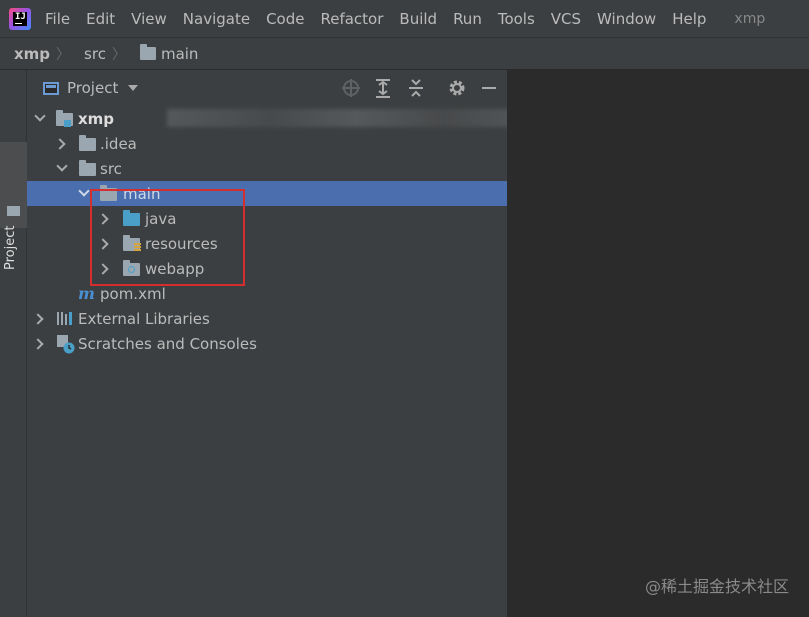 This screenshot has height=617, width=809. What do you see at coordinates (416, 88) in the screenshot?
I see `collapse-all-icon` at bounding box center [416, 88].